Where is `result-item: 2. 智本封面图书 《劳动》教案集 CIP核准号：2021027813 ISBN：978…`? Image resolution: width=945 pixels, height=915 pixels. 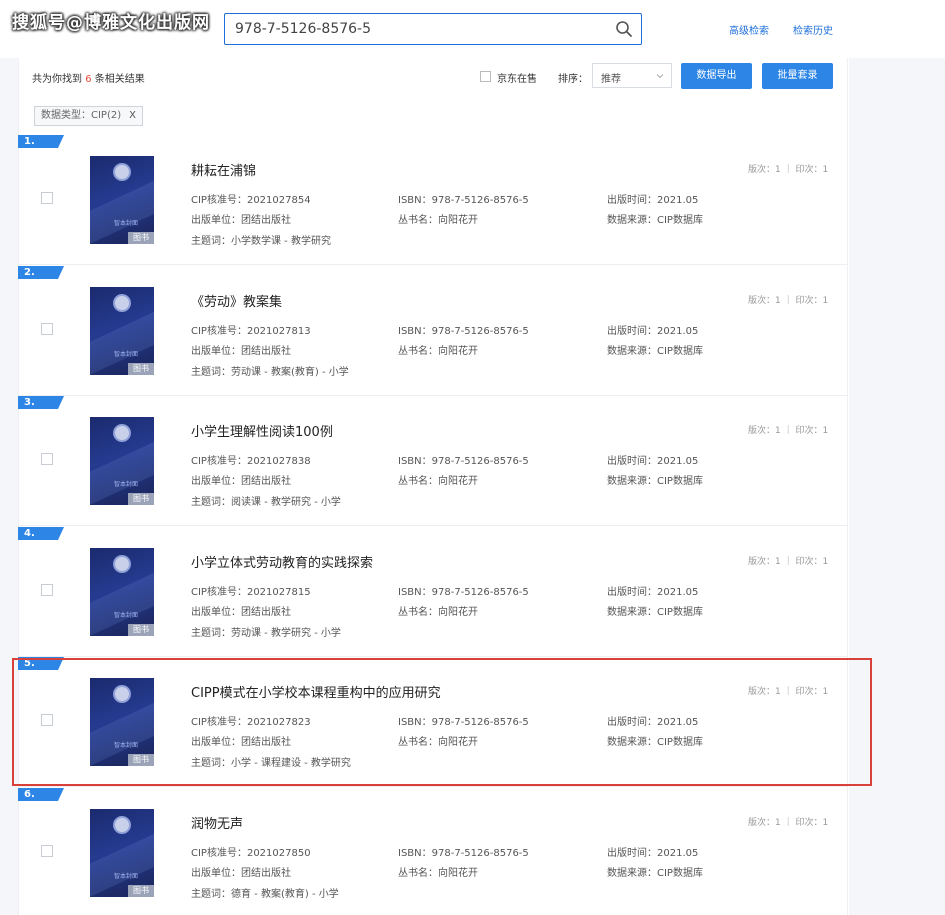
result-item: 2. 智本封面图书 《劳动》教案集 CIP核准号：2021027813 ISBN：978… is located at coordinates (433, 331).